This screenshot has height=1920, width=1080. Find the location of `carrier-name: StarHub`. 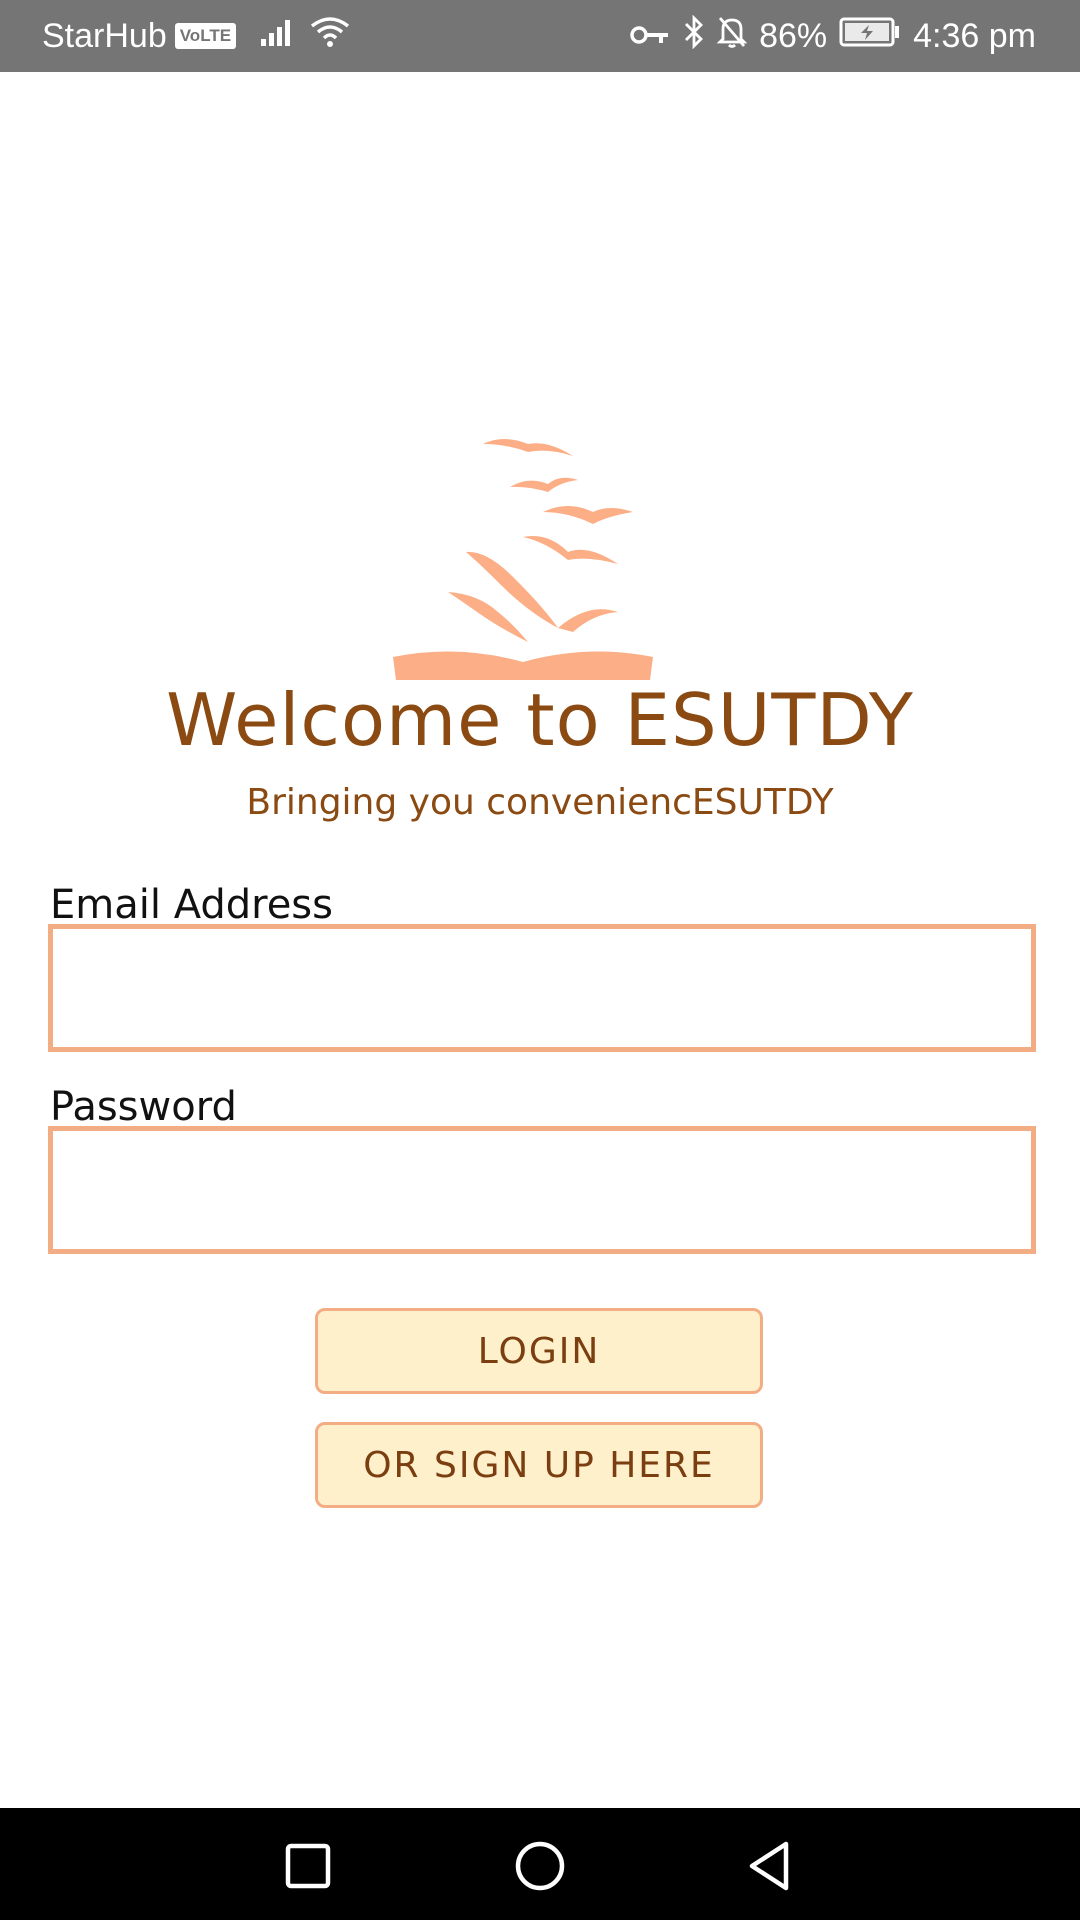

carrier-name: StarHub is located at coordinates (104, 35).